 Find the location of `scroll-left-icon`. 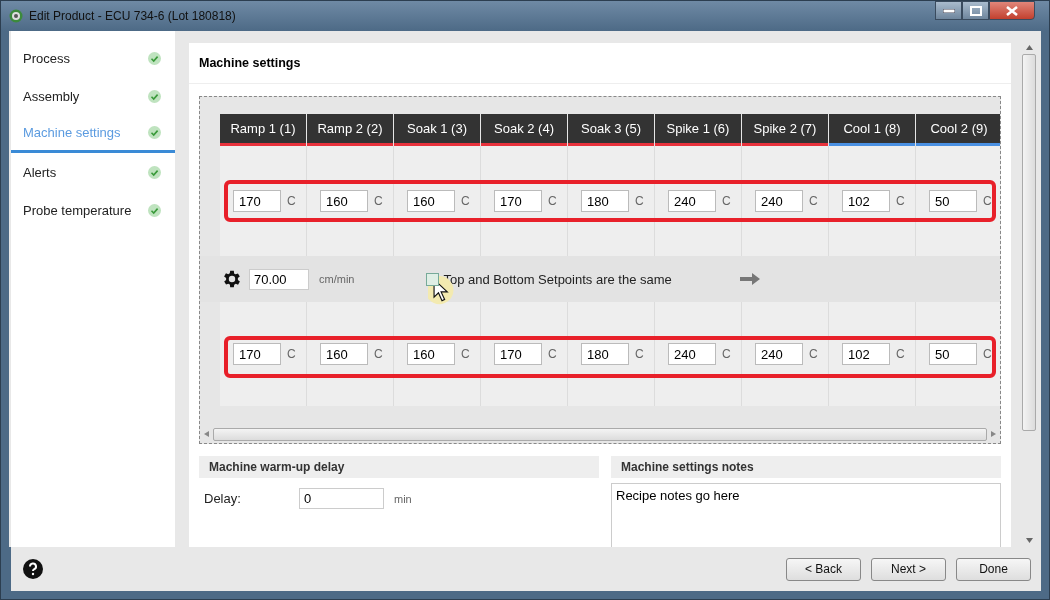

scroll-left-icon is located at coordinates (206, 434).